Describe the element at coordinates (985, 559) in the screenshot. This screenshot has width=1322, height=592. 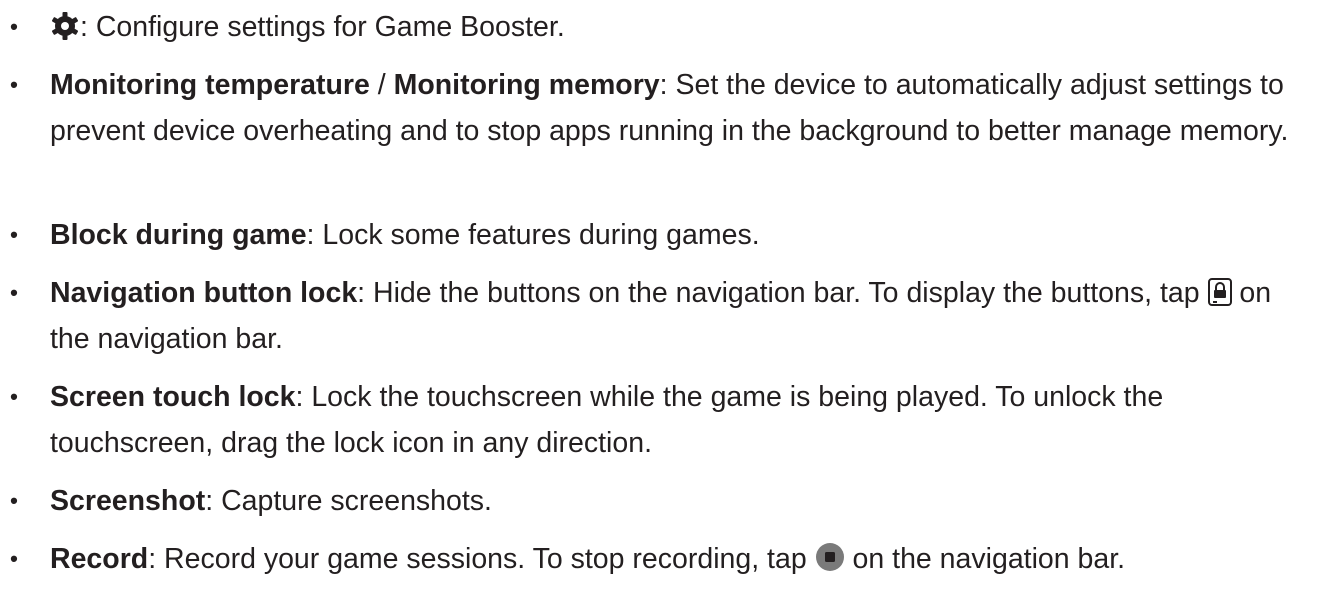
I see `item-description-tail: on the navigation bar.` at that location.